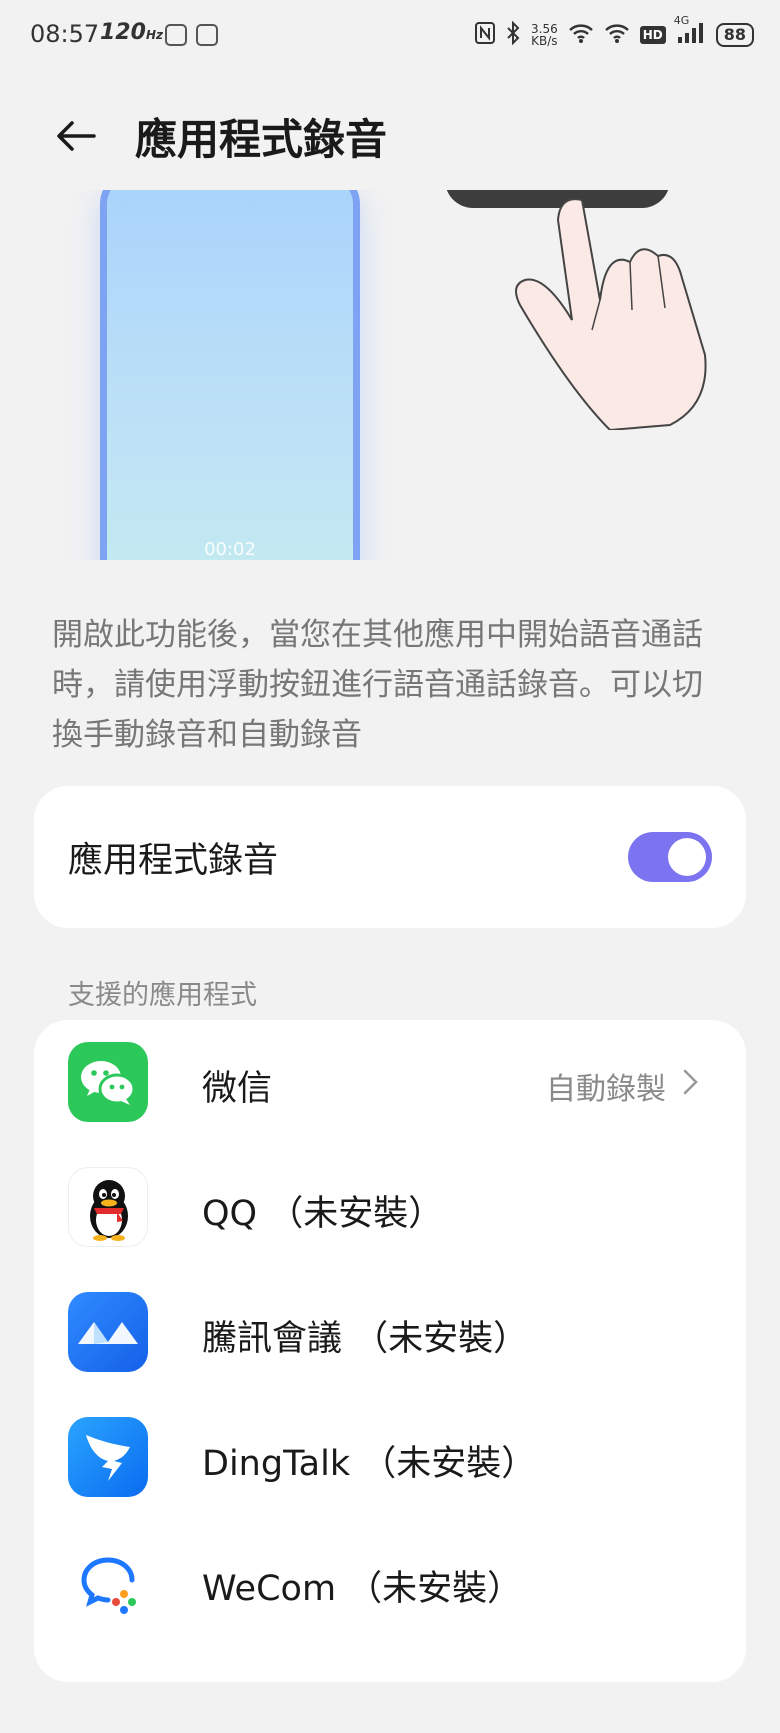  I want to click on bluetooth-icon, so click(513, 35).